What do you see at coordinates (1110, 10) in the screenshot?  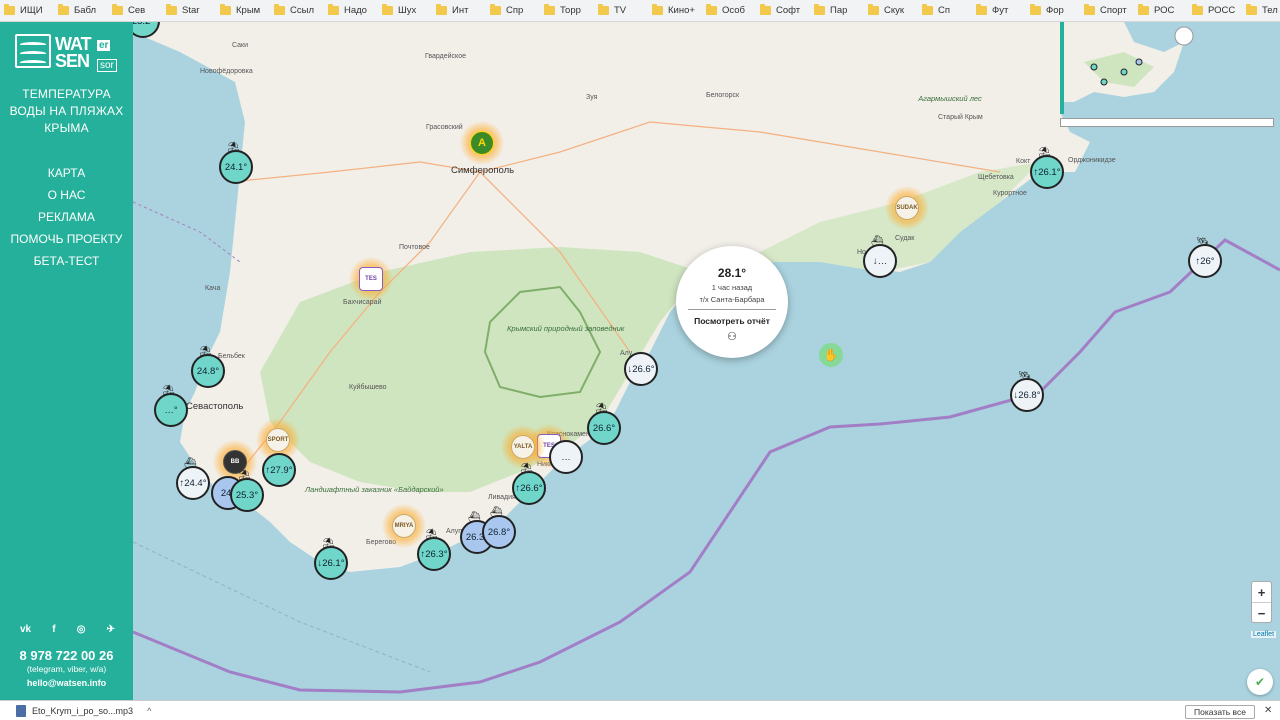 I see `bookmark-folder: Спорт` at bounding box center [1110, 10].